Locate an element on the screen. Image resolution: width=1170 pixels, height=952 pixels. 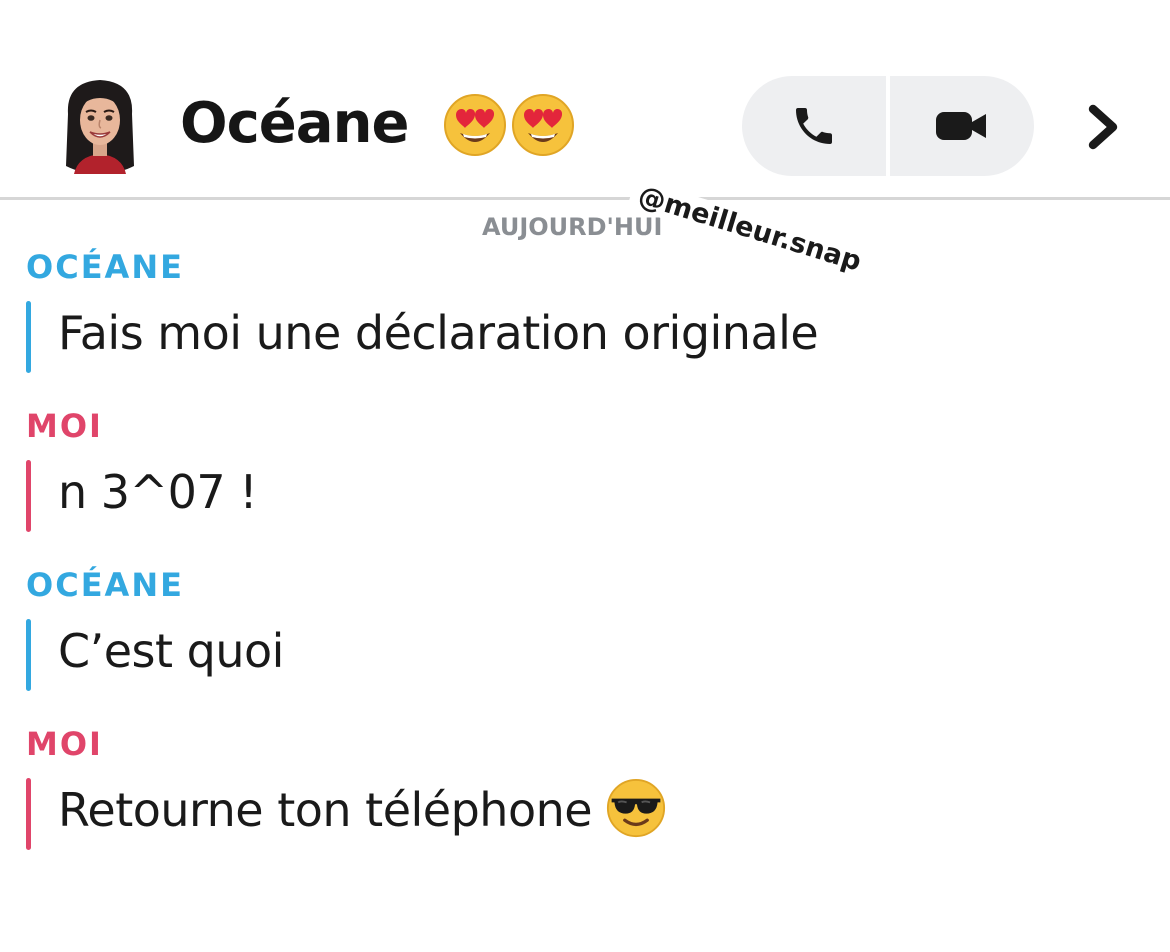
message-bubble: C’est quoi is located at coordinates (576, 655).